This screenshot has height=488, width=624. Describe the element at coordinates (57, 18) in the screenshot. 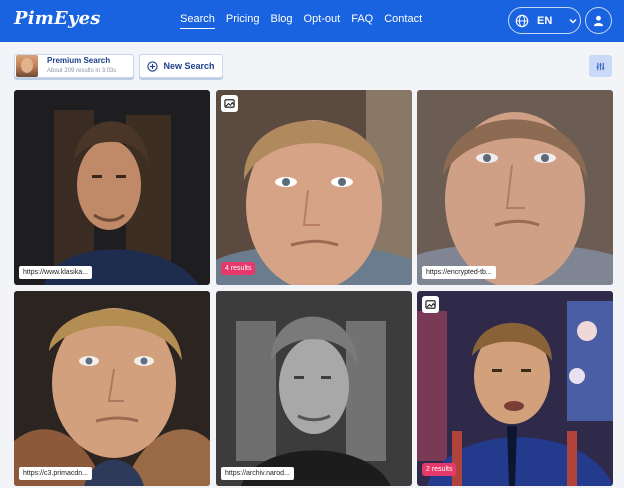

I see `pimeyes-logo: PimEyes` at that location.